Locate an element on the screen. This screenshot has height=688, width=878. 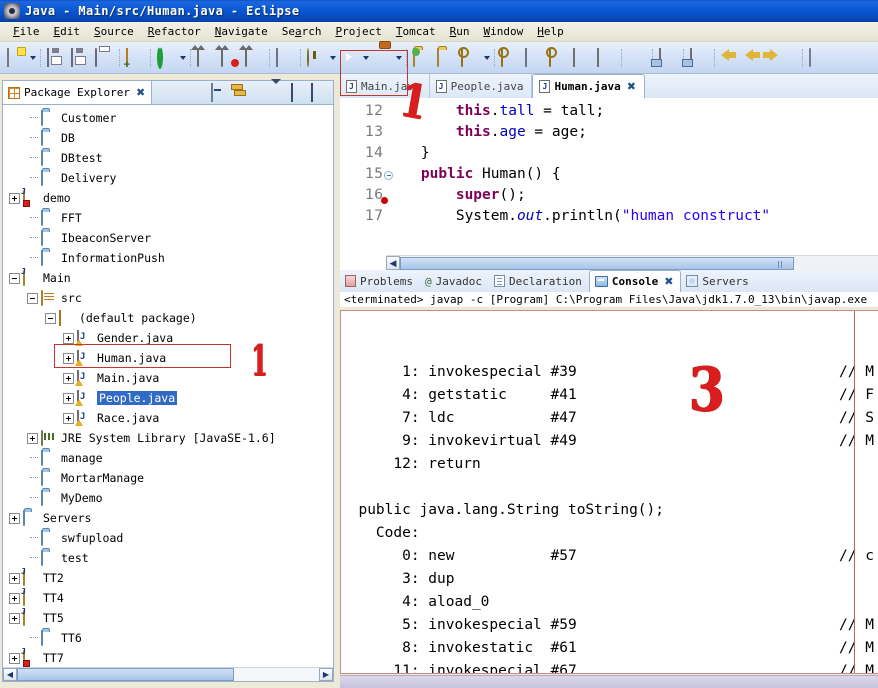
new-button is located at coordinates (16, 58).